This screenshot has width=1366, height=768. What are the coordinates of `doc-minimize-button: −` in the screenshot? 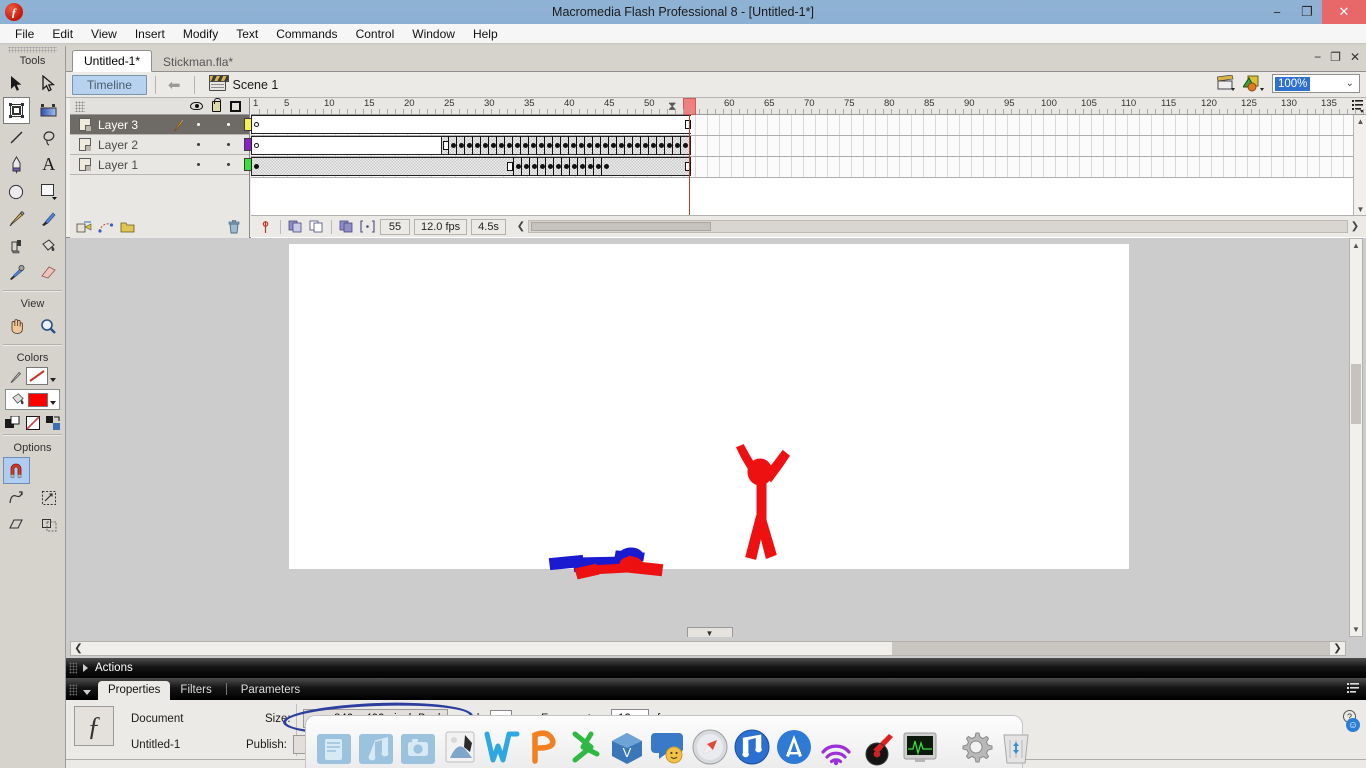 It's located at (1317, 57).